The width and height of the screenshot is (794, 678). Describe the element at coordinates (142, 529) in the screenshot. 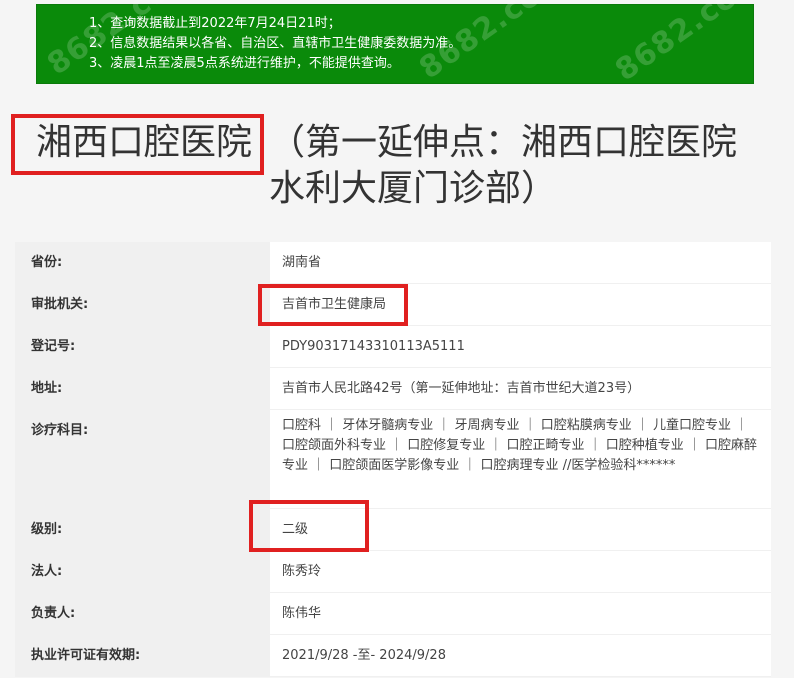

I see `row-label: 级别:` at that location.